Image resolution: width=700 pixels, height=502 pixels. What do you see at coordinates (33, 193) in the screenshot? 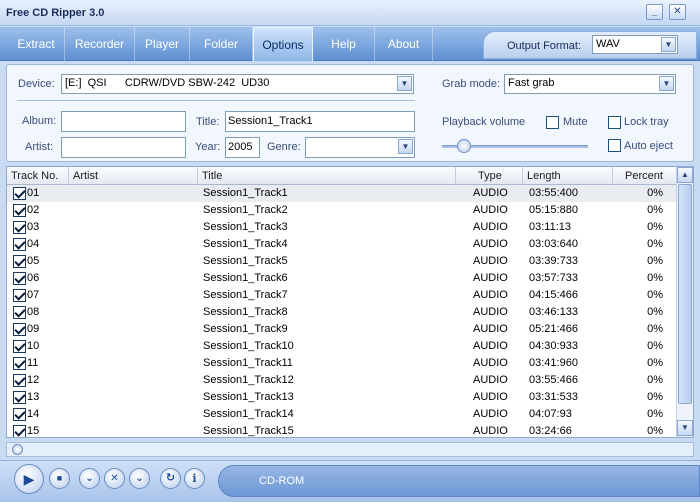
I see `cell-no: 01` at bounding box center [33, 193].